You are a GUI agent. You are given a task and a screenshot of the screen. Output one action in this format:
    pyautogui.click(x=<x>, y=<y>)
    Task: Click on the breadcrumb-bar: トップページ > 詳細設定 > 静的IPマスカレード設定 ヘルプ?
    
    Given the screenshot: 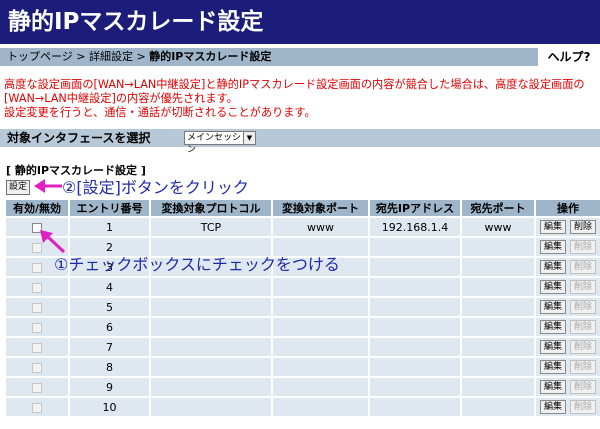 What is the action you would take?
    pyautogui.click(x=300, y=57)
    